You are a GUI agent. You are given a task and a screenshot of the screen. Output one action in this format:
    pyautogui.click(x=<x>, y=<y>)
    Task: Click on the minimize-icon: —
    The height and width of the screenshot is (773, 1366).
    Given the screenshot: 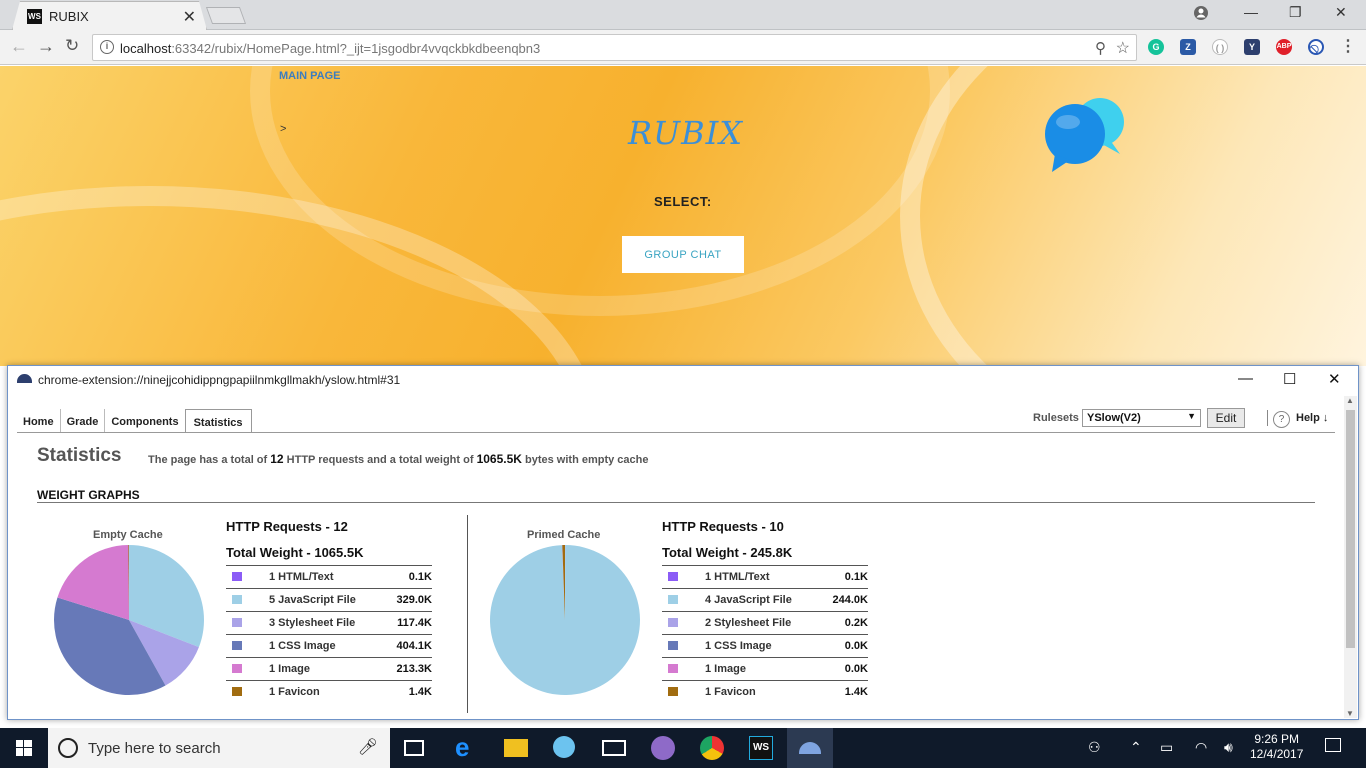 What is the action you would take?
    pyautogui.click(x=1251, y=12)
    